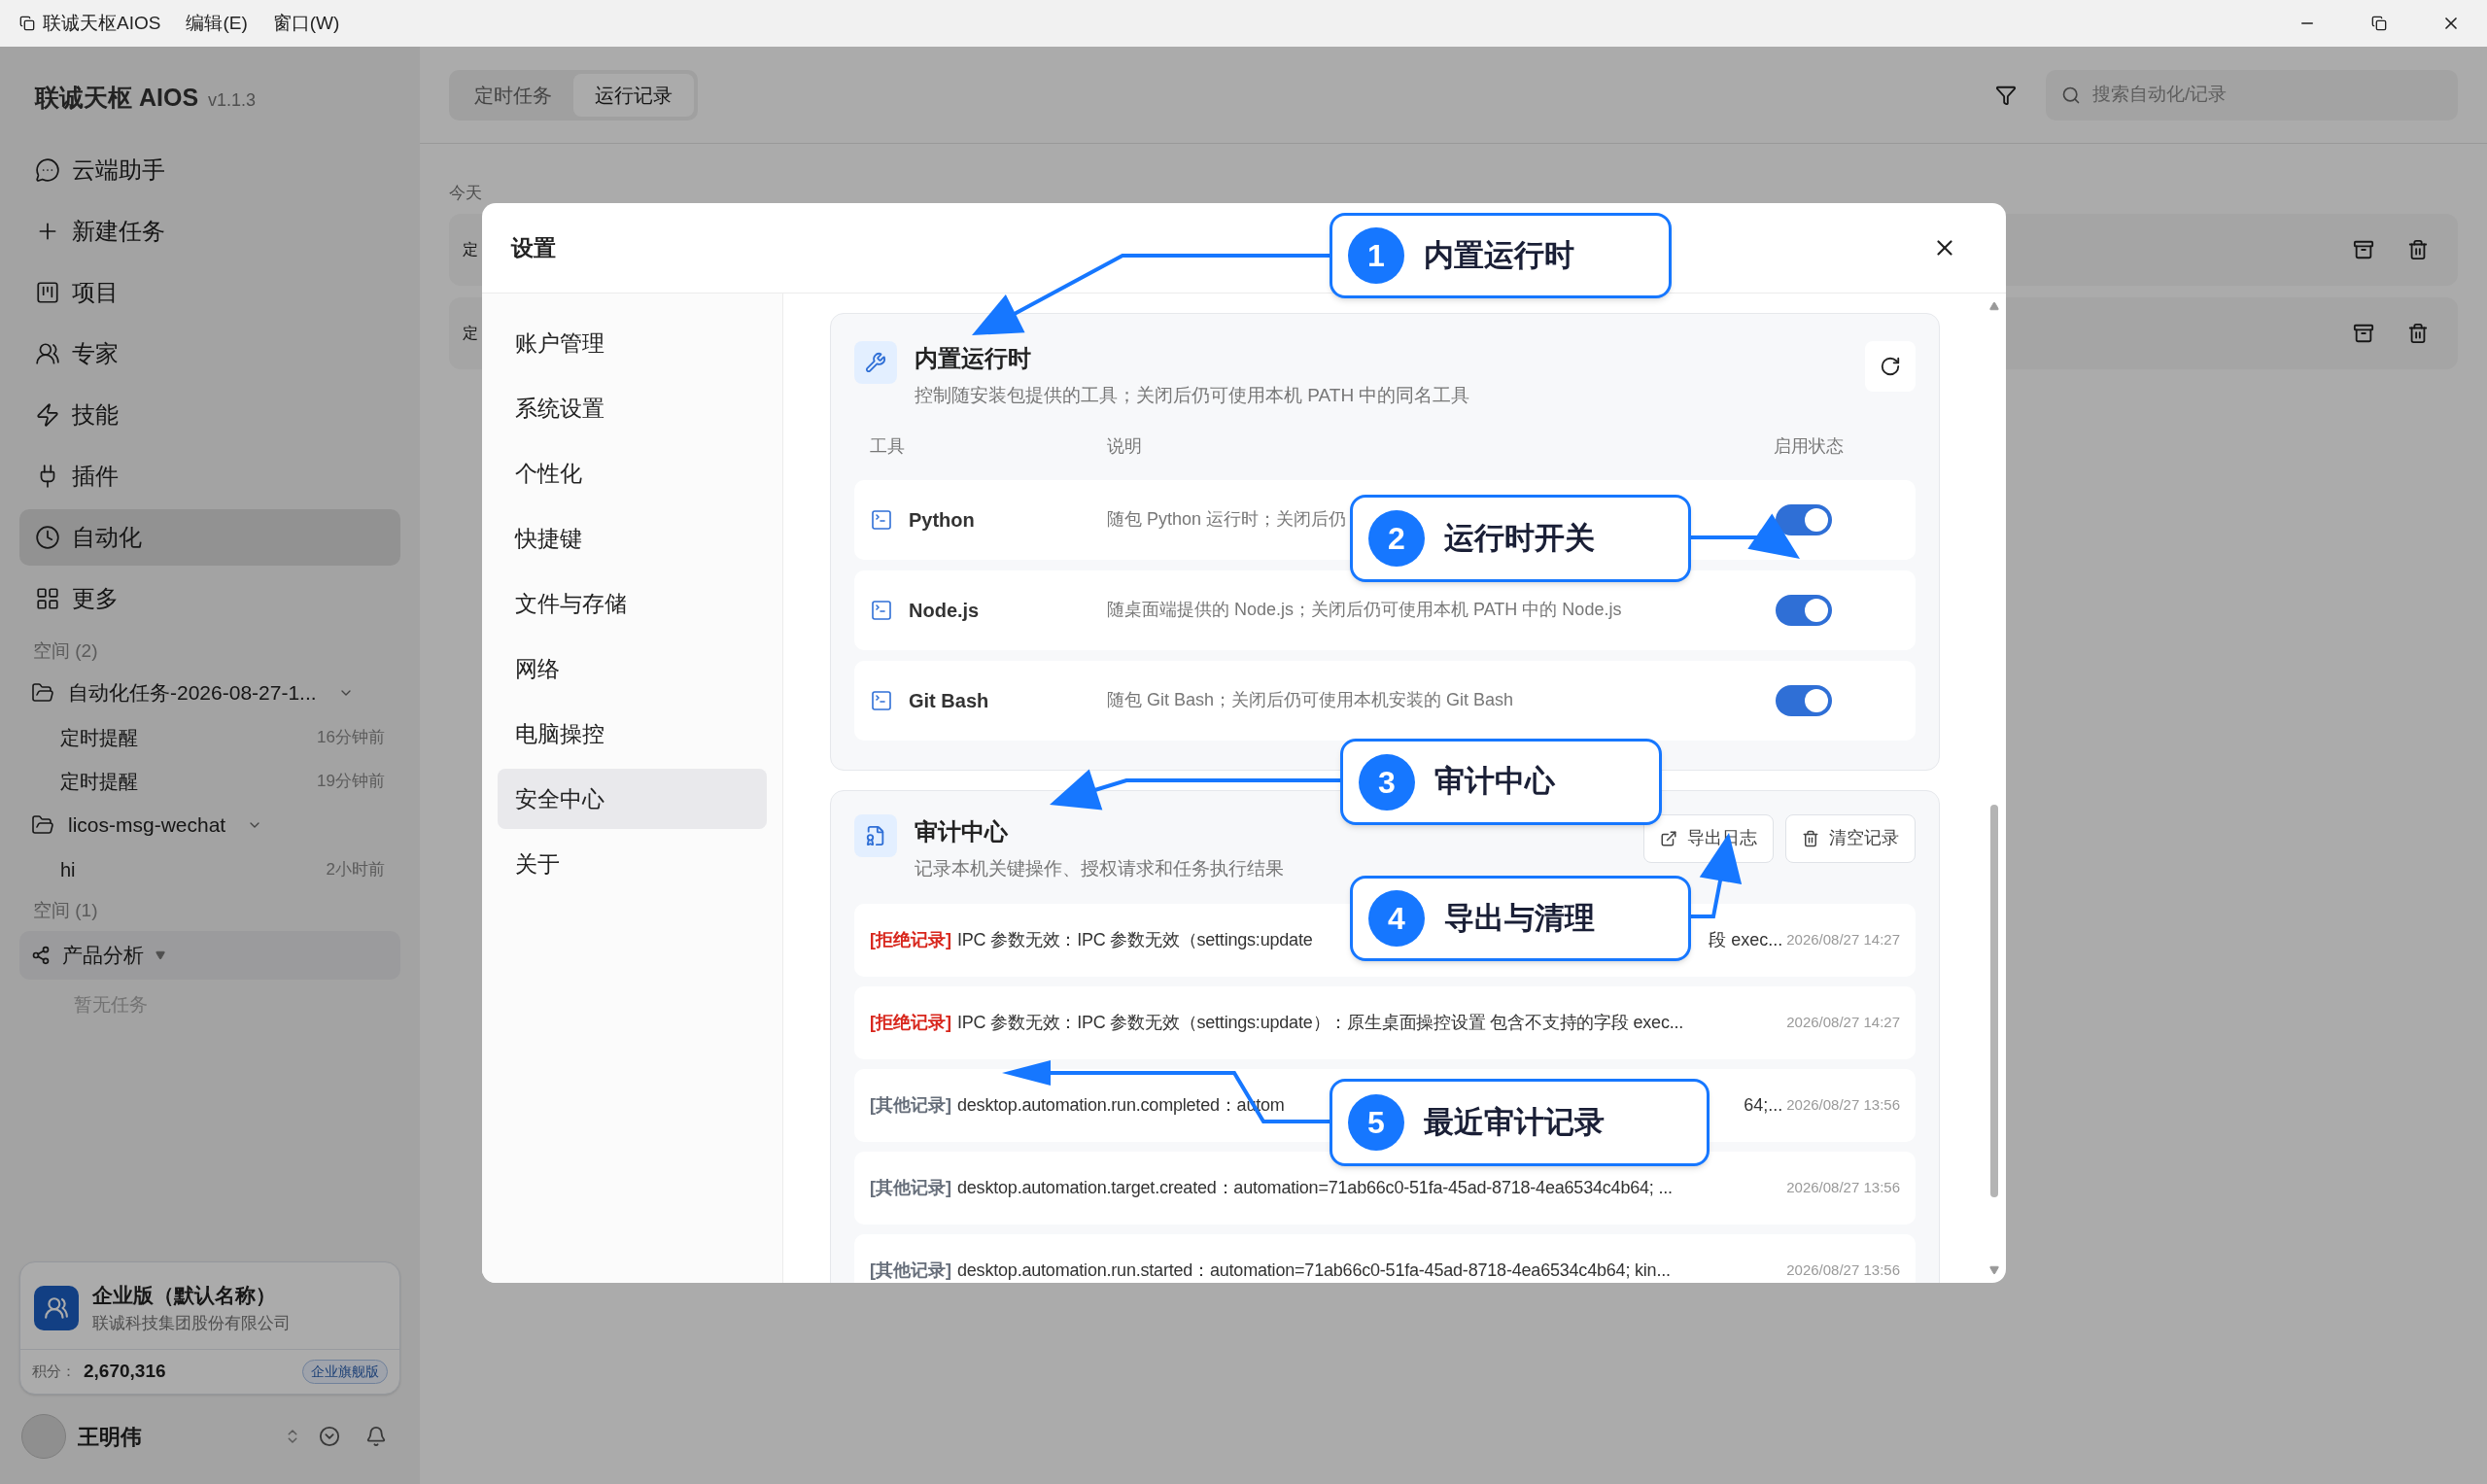 This screenshot has width=2487, height=1484. What do you see at coordinates (1520, 538) in the screenshot?
I see `callout-label: 运行时开关` at bounding box center [1520, 538].